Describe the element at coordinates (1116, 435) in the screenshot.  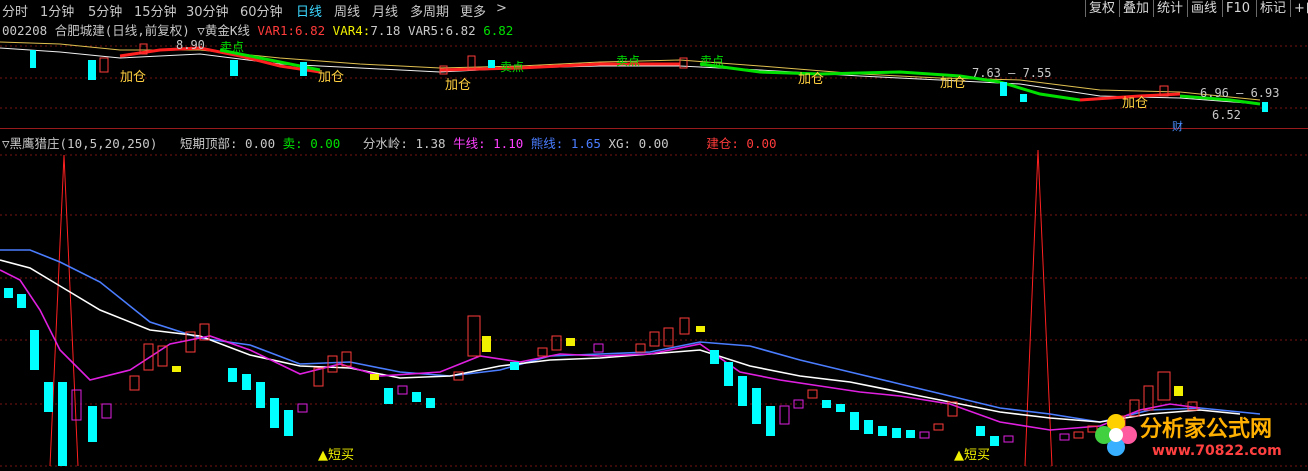
I see `flower-logo-icon` at that location.